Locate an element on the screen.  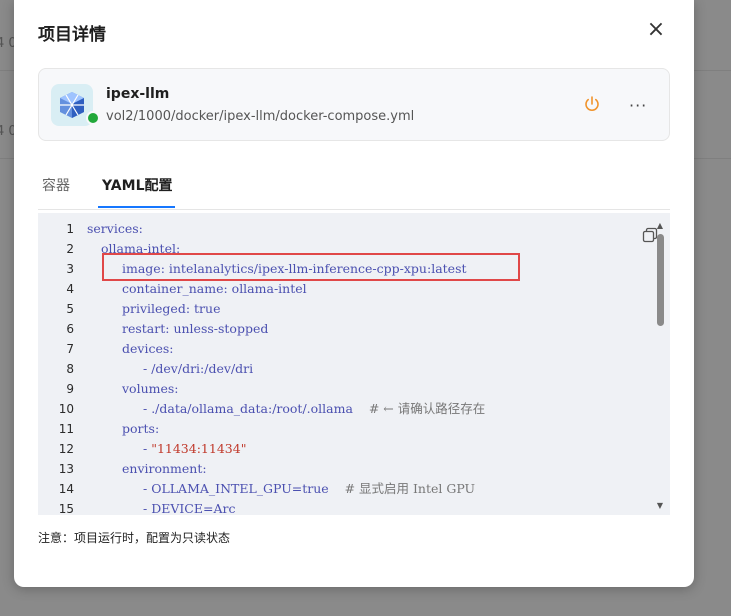
active-tab-indicator is located at coordinates (136, 207).